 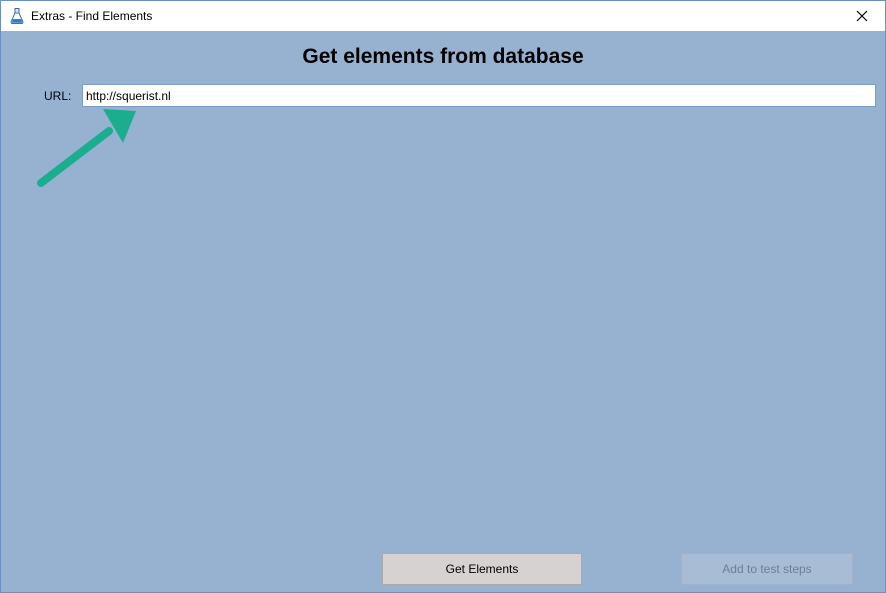 I want to click on window-title: Extras - Find Elements, so click(x=92, y=16).